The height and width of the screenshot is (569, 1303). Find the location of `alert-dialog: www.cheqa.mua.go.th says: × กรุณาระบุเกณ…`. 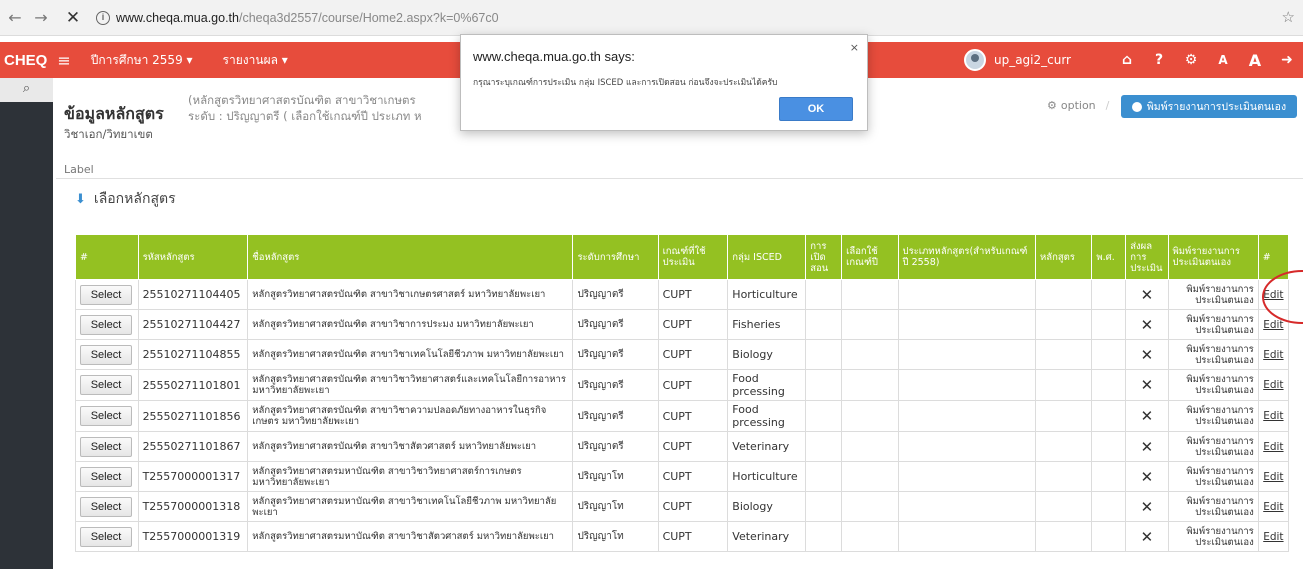

alert-dialog: www.cheqa.mua.go.th says: × กรุณาระบุเกณ… is located at coordinates (664, 82).